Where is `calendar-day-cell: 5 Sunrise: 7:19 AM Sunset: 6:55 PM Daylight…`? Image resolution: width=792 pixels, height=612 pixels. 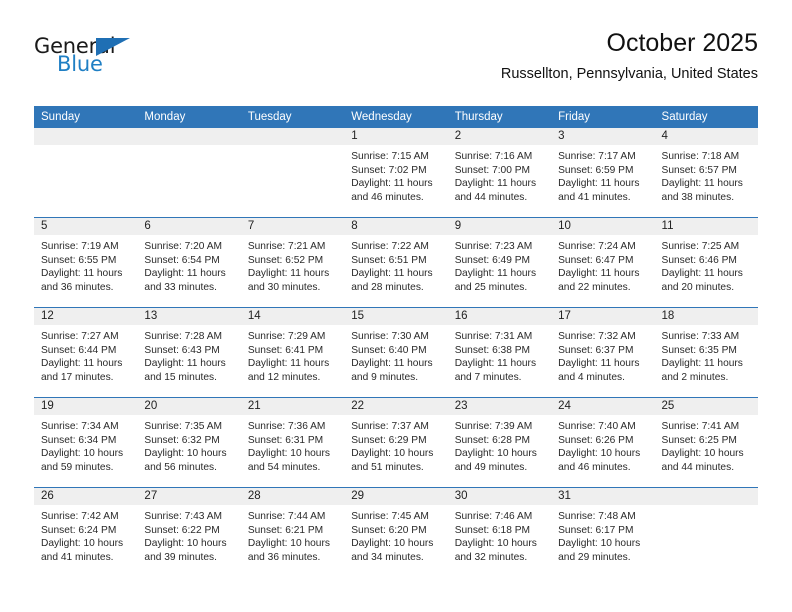 calendar-day-cell: 5 Sunrise: 7:19 AM Sunset: 6:55 PM Daylight… is located at coordinates (86, 262).